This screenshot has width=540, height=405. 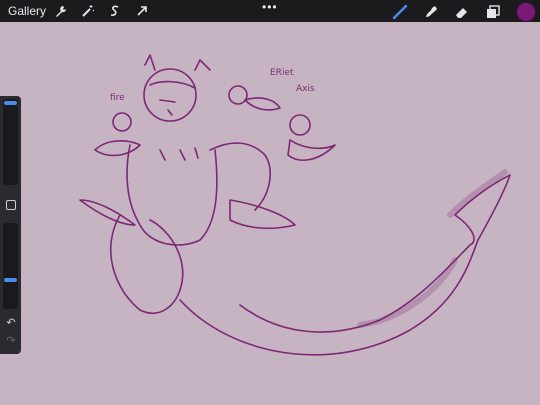 What do you see at coordinates (526, 12) in the screenshot?
I see `color-picker-button` at bounding box center [526, 12].